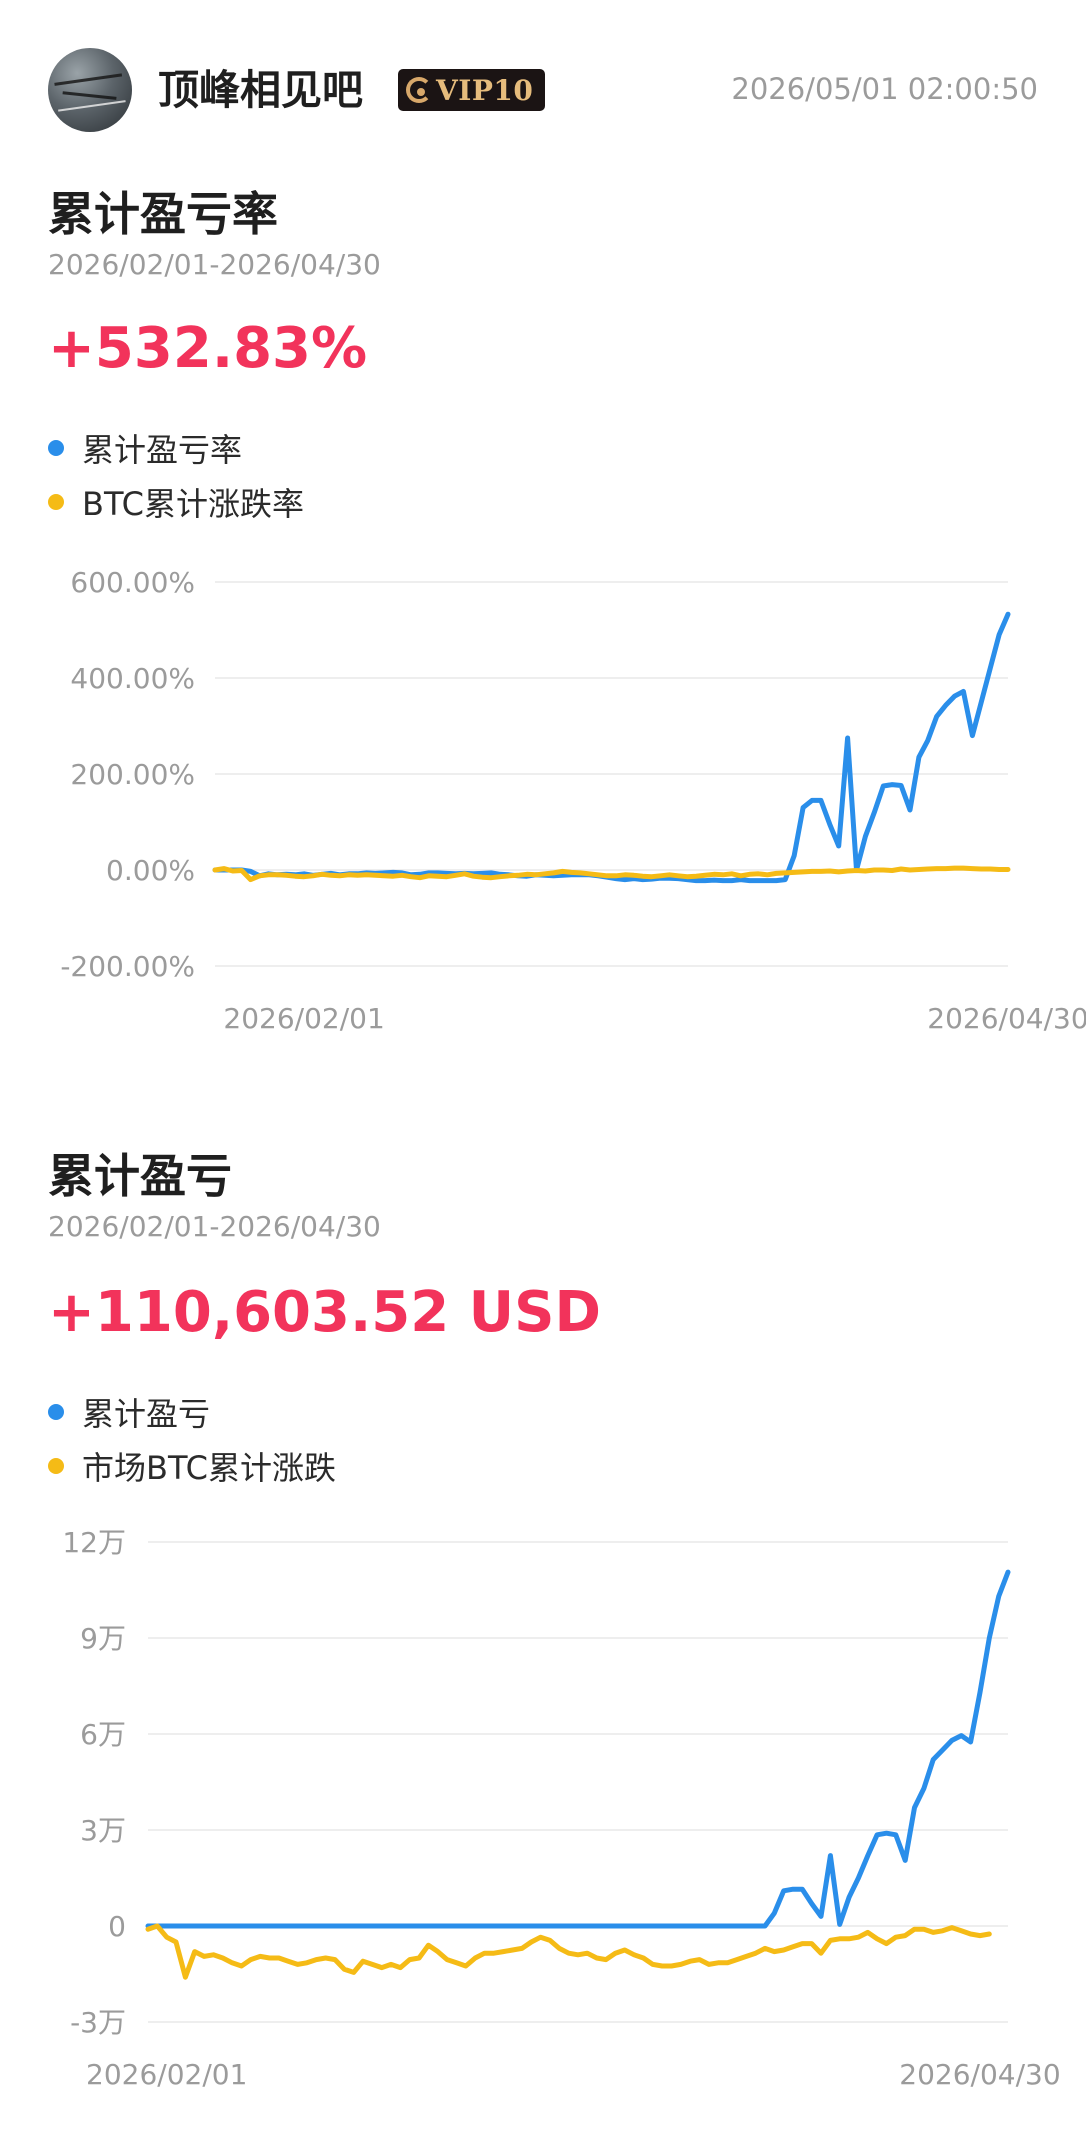 The height and width of the screenshot is (2138, 1086). Describe the element at coordinates (485, 90) in the screenshot. I see `vip-level-text: VIP10` at that location.